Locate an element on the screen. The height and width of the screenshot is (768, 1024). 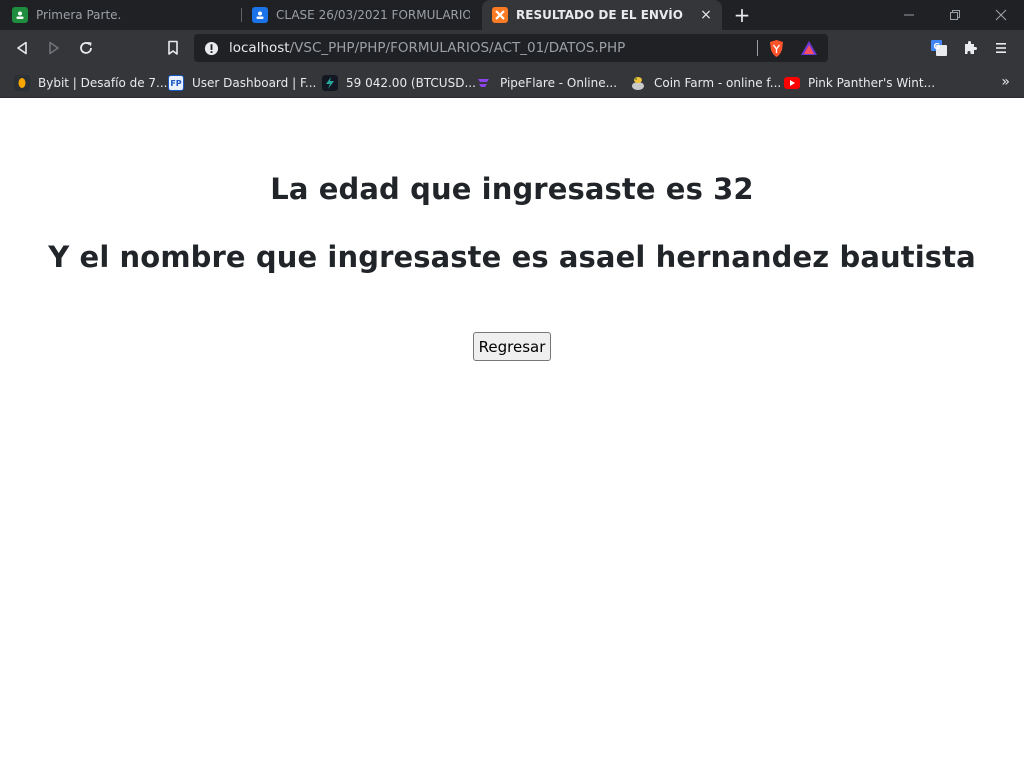
pipeflare-icon is located at coordinates (484, 83).